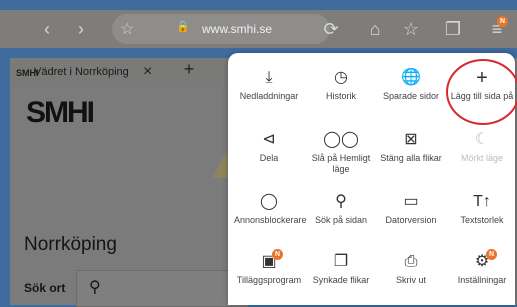 Image resolution: width=517 pixels, height=307 pixels. I want to click on menu-item-dark-mode: ☾ Mörkt läge, so click(482, 146).